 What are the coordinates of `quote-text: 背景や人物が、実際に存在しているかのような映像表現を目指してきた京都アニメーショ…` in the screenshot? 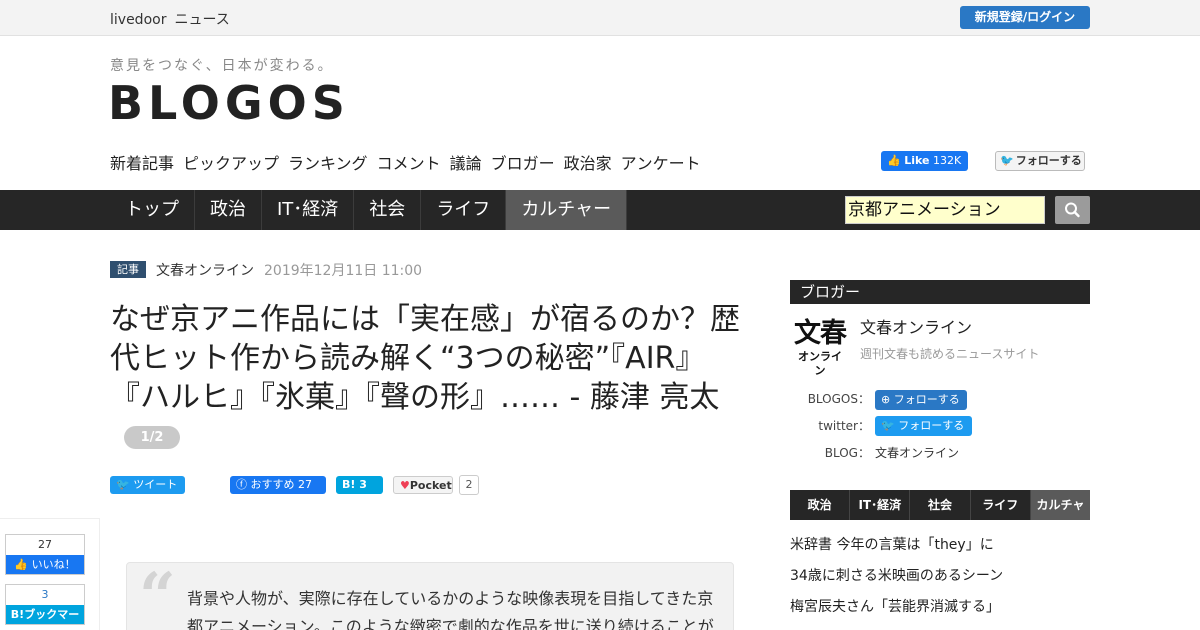 It's located at (450, 609).